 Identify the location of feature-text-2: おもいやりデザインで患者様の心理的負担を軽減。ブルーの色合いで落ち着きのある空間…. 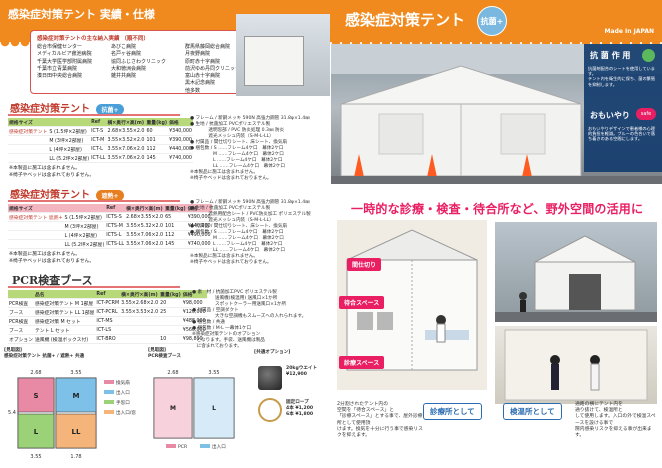
(621, 134).